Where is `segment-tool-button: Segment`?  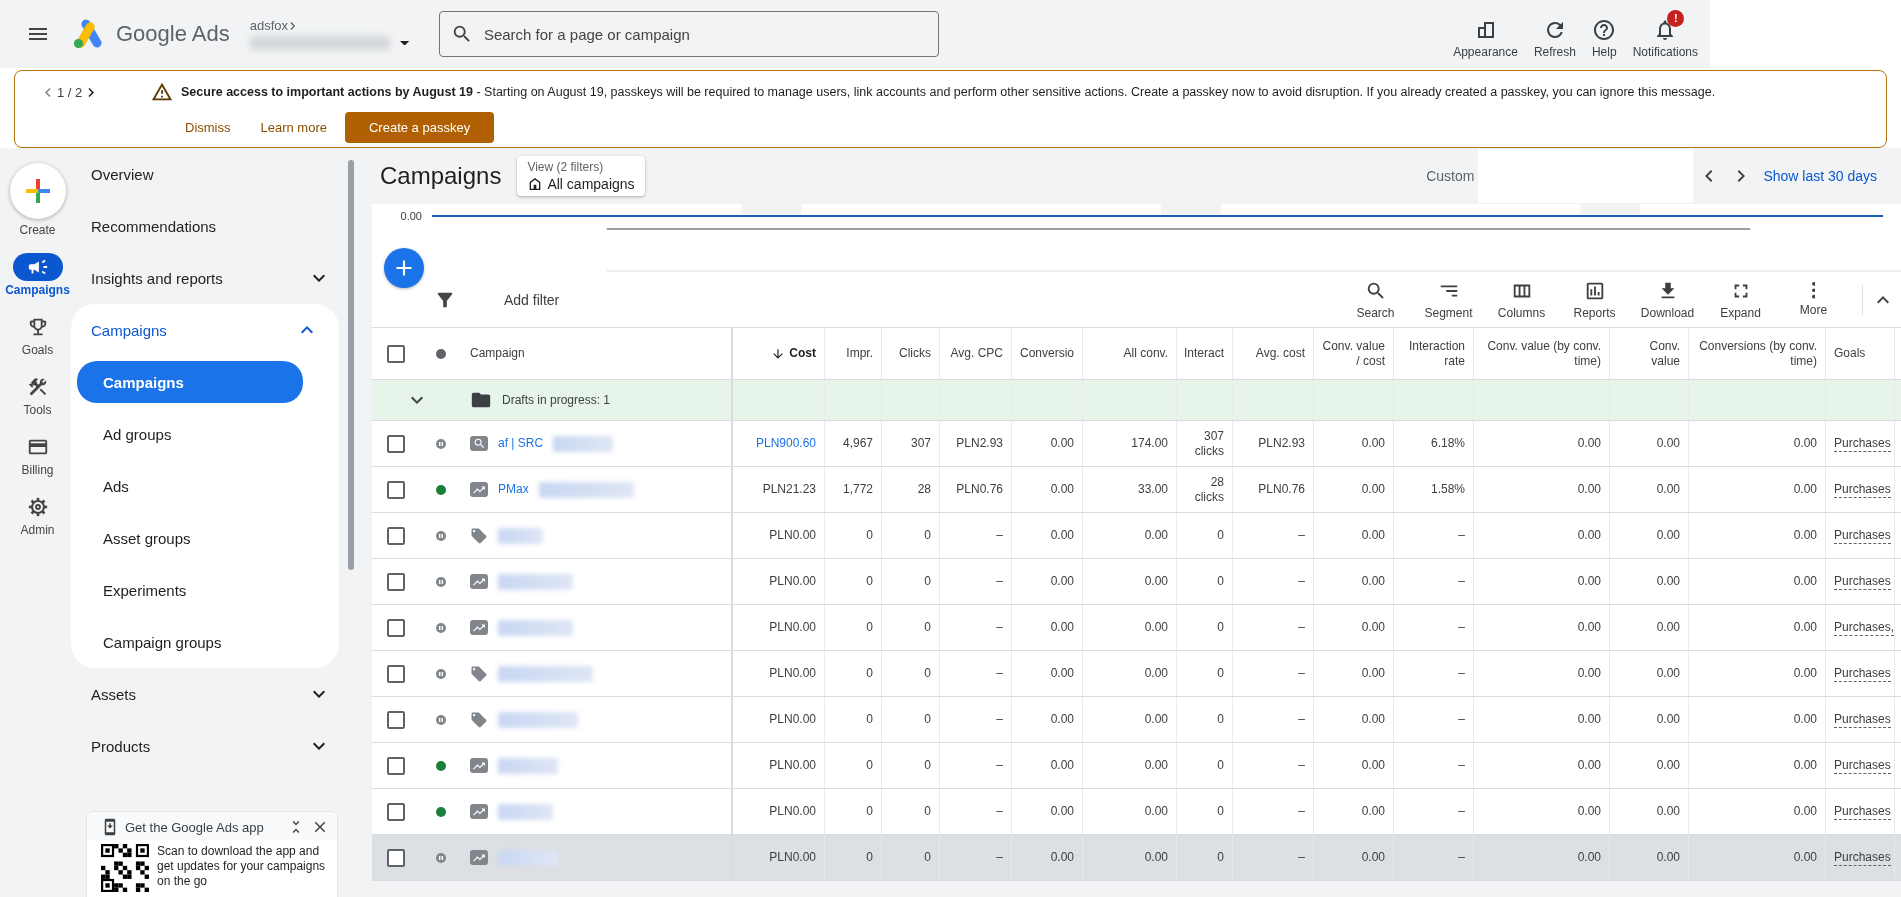 segment-tool-button: Segment is located at coordinates (1448, 299).